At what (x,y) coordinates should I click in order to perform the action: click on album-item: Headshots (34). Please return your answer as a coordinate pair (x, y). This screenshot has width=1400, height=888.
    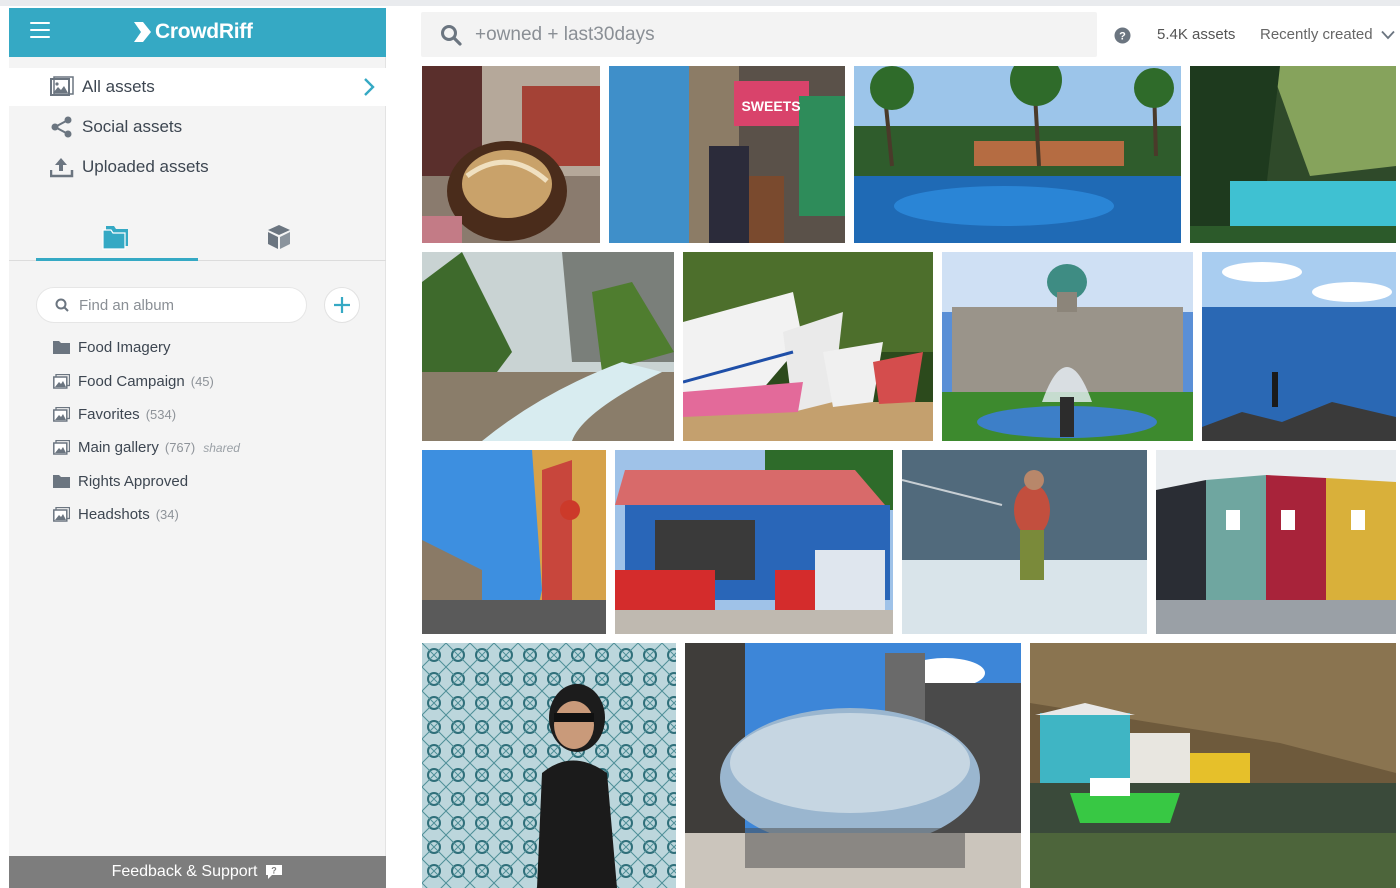
    Looking at the image, I should click on (197, 514).